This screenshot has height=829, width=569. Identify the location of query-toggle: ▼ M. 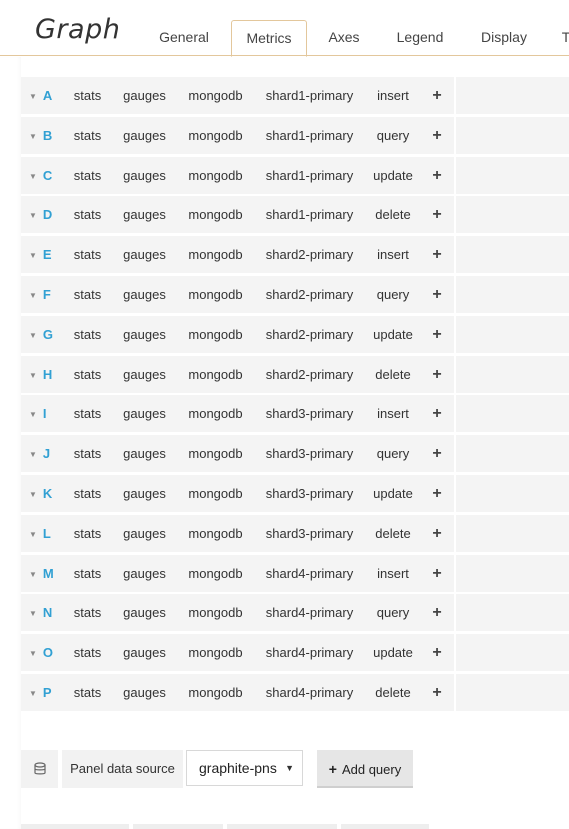
(41, 573).